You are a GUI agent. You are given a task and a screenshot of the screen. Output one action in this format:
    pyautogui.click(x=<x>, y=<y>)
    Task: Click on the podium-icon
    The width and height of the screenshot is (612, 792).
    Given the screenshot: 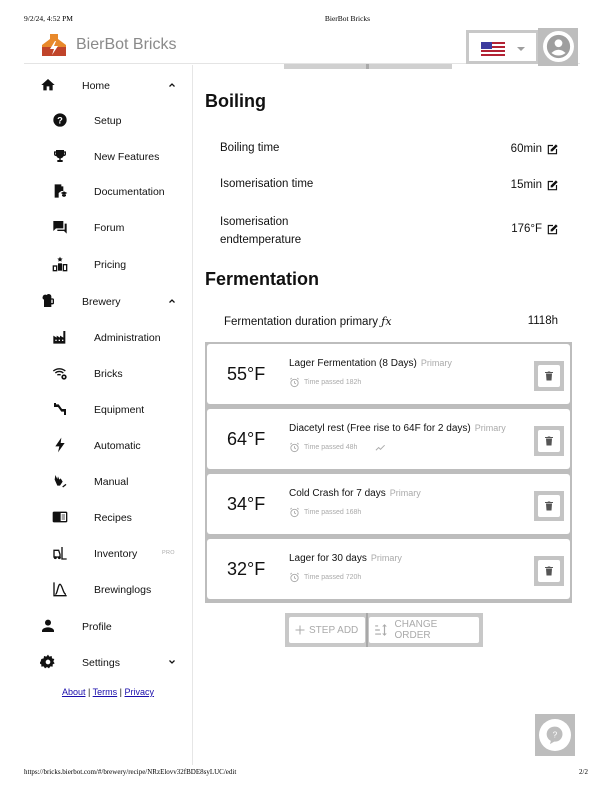 What is the action you would take?
    pyautogui.click(x=60, y=264)
    